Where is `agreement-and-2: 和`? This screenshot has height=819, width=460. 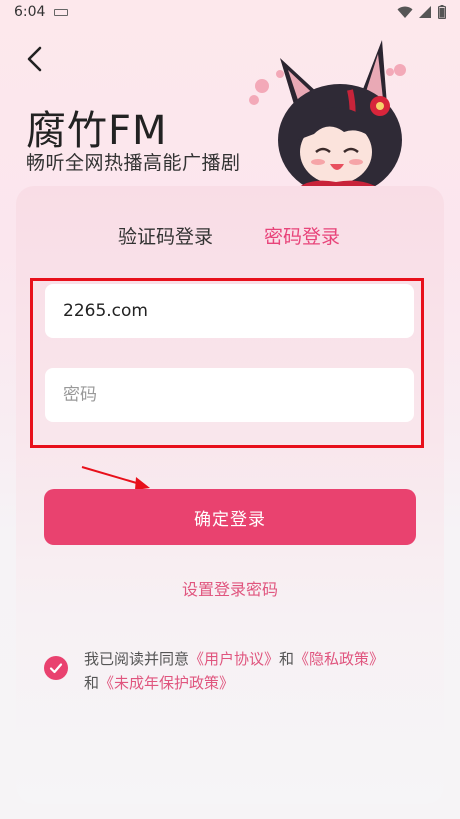 agreement-and-2: 和 is located at coordinates (92, 683).